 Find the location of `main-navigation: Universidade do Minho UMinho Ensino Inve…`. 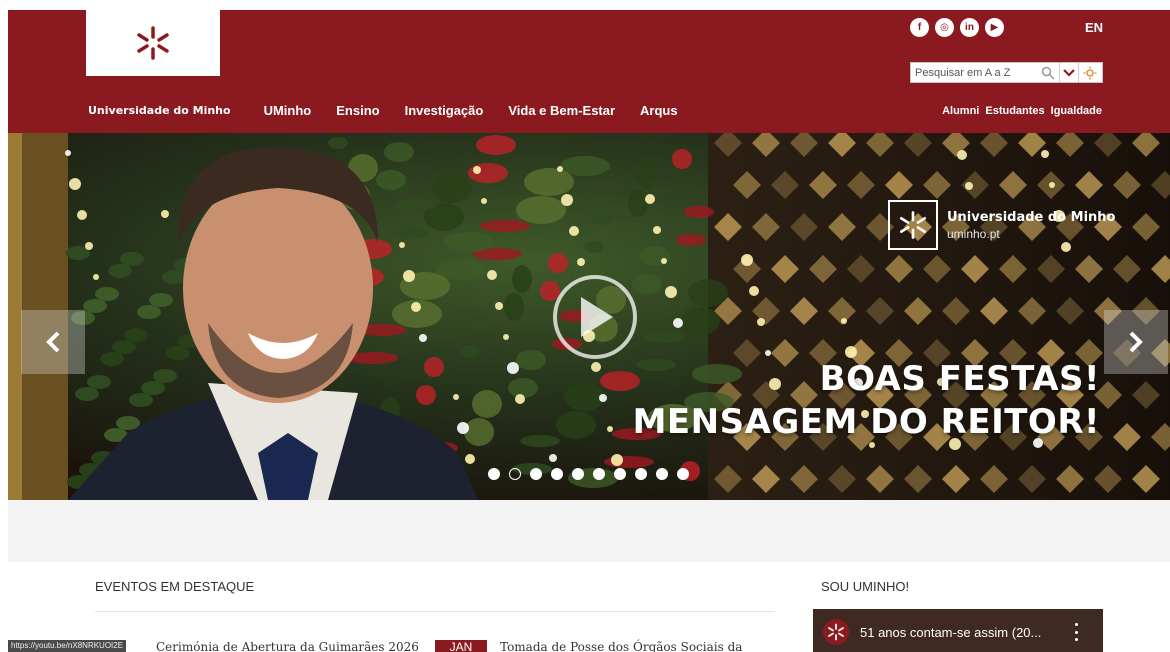

main-navigation: Universidade do Minho UMinho Ensino Inve… is located at coordinates (395, 110).